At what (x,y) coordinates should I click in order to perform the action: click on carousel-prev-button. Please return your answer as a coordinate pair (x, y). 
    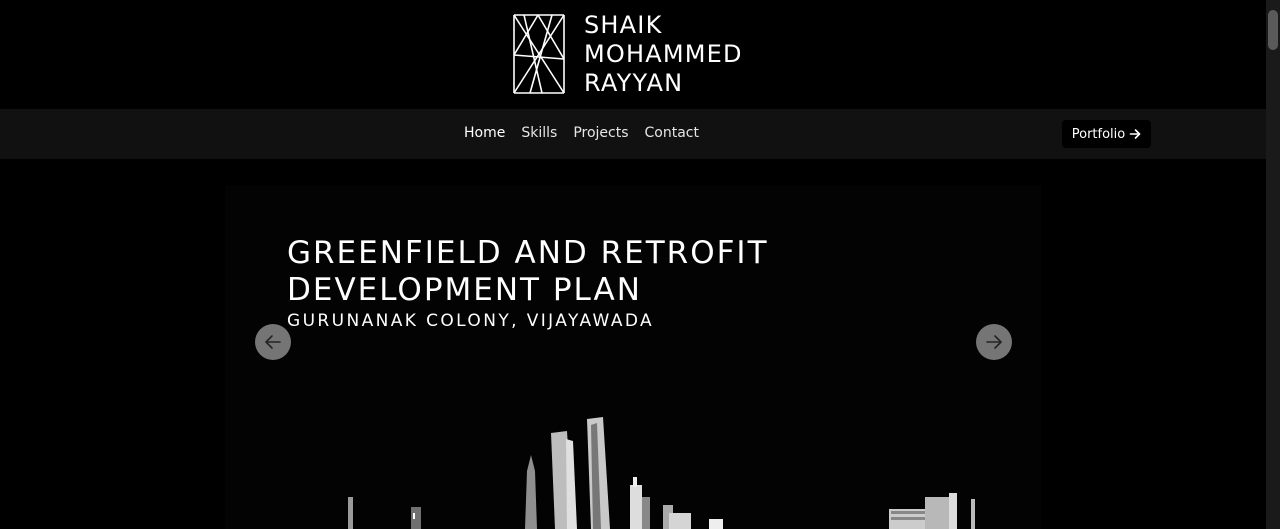
    Looking at the image, I should click on (273, 342).